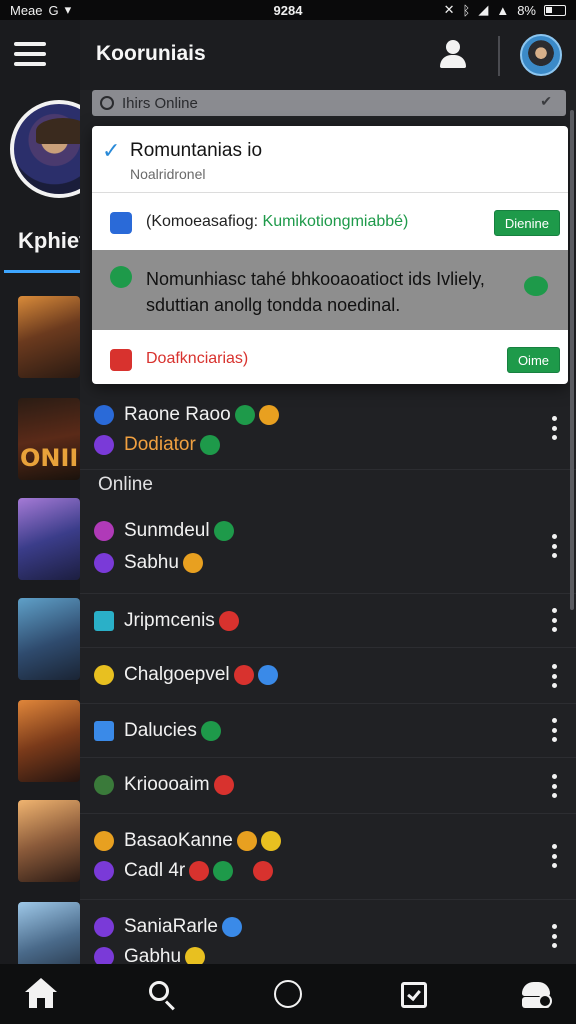 This screenshot has height=1024, width=576. Describe the element at coordinates (121, 277) in the screenshot. I see `location-pin-icon` at that location.